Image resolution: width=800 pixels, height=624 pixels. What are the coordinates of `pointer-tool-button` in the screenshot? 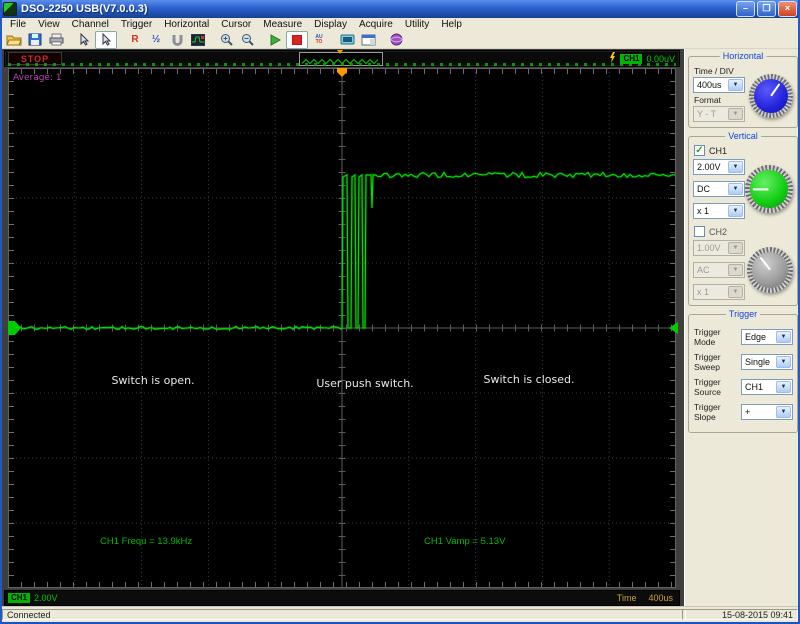 It's located at (84, 40).